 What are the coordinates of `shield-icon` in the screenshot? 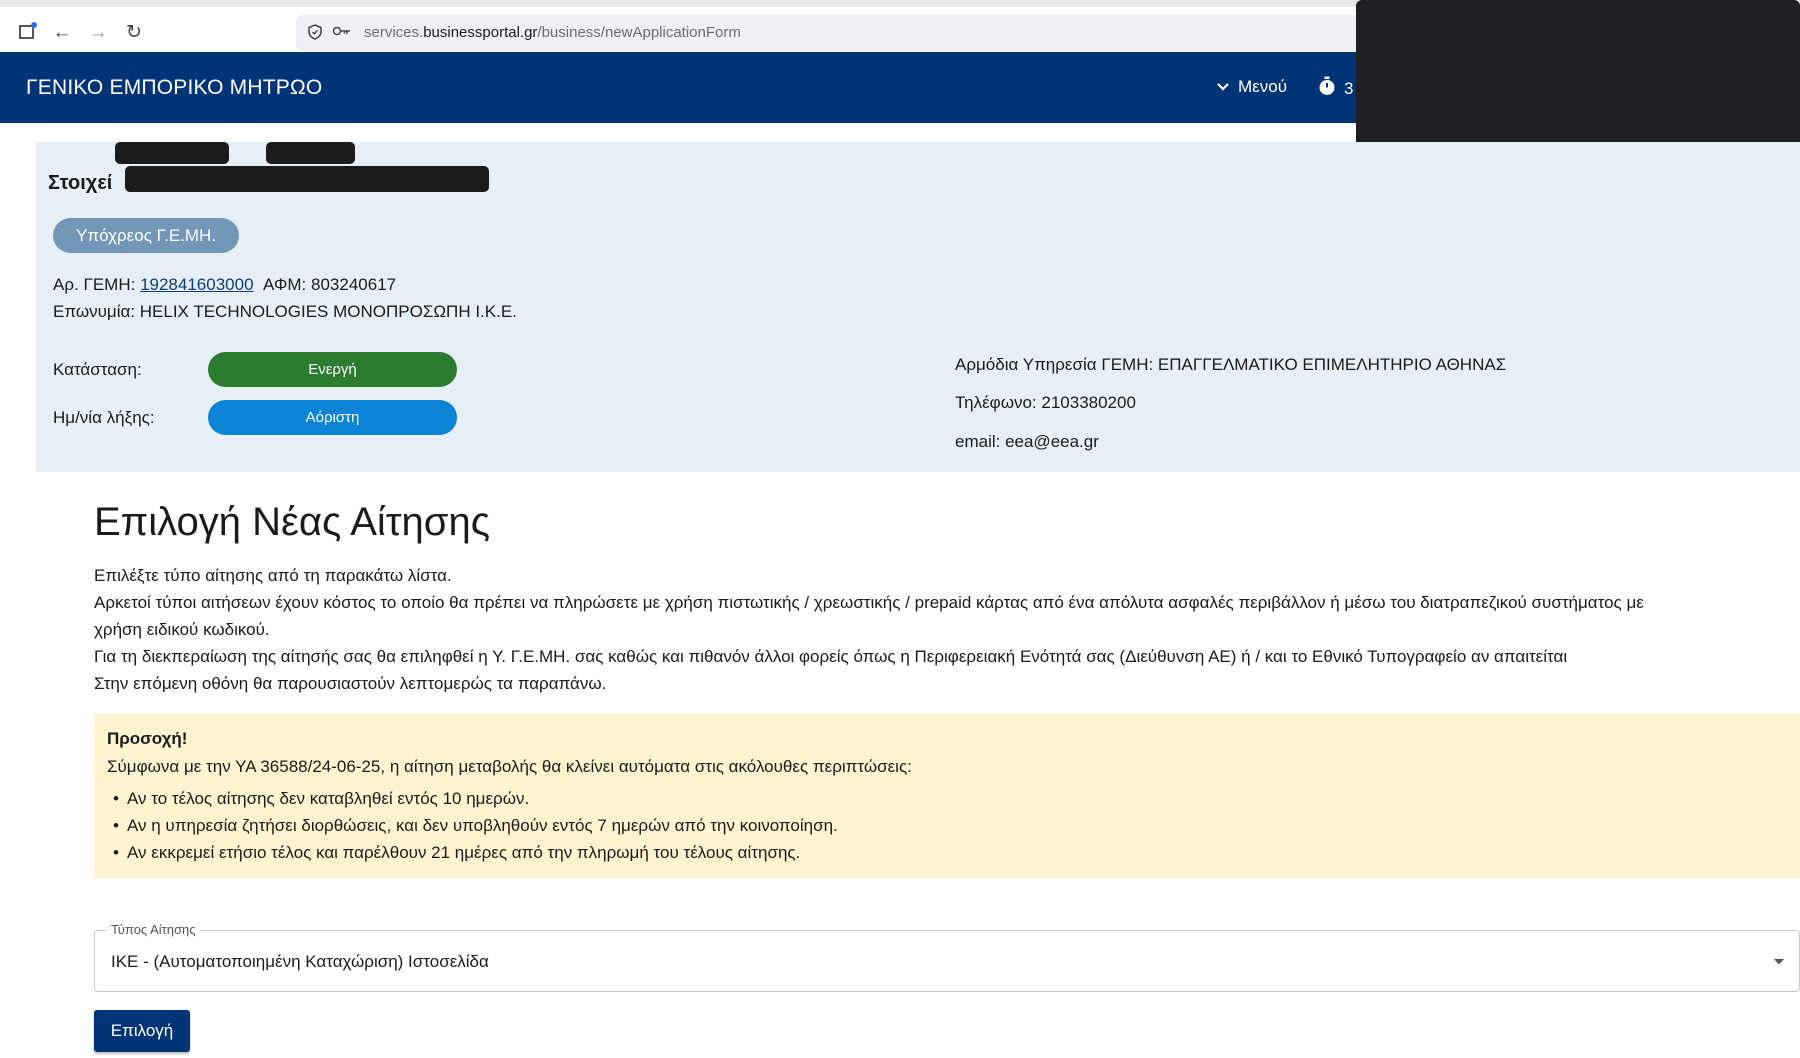 It's located at (315, 33).